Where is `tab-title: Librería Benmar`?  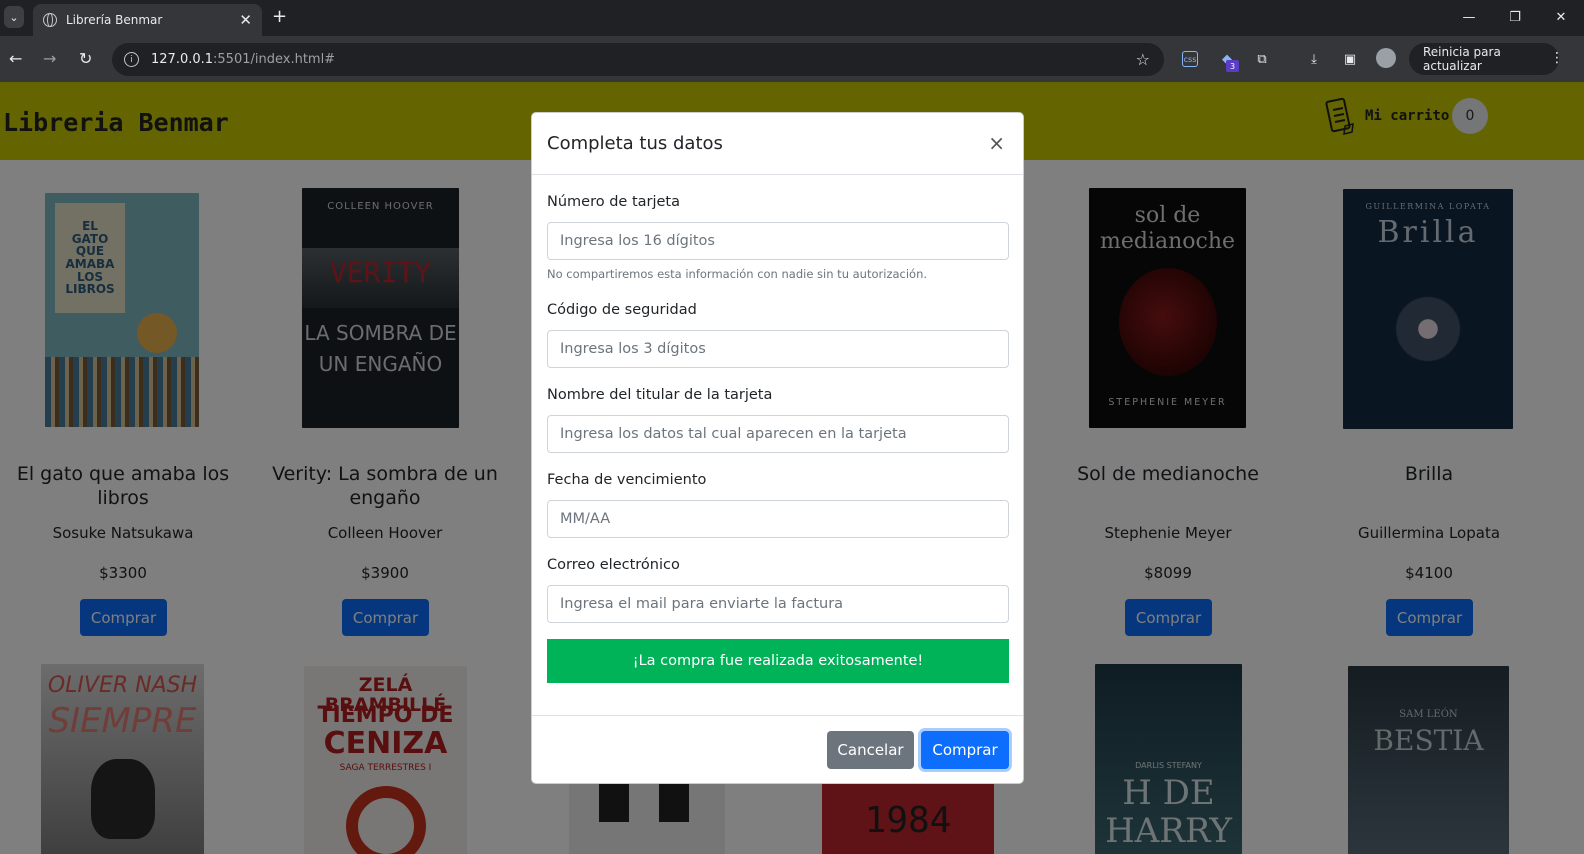
tab-title: Librería Benmar is located at coordinates (114, 20).